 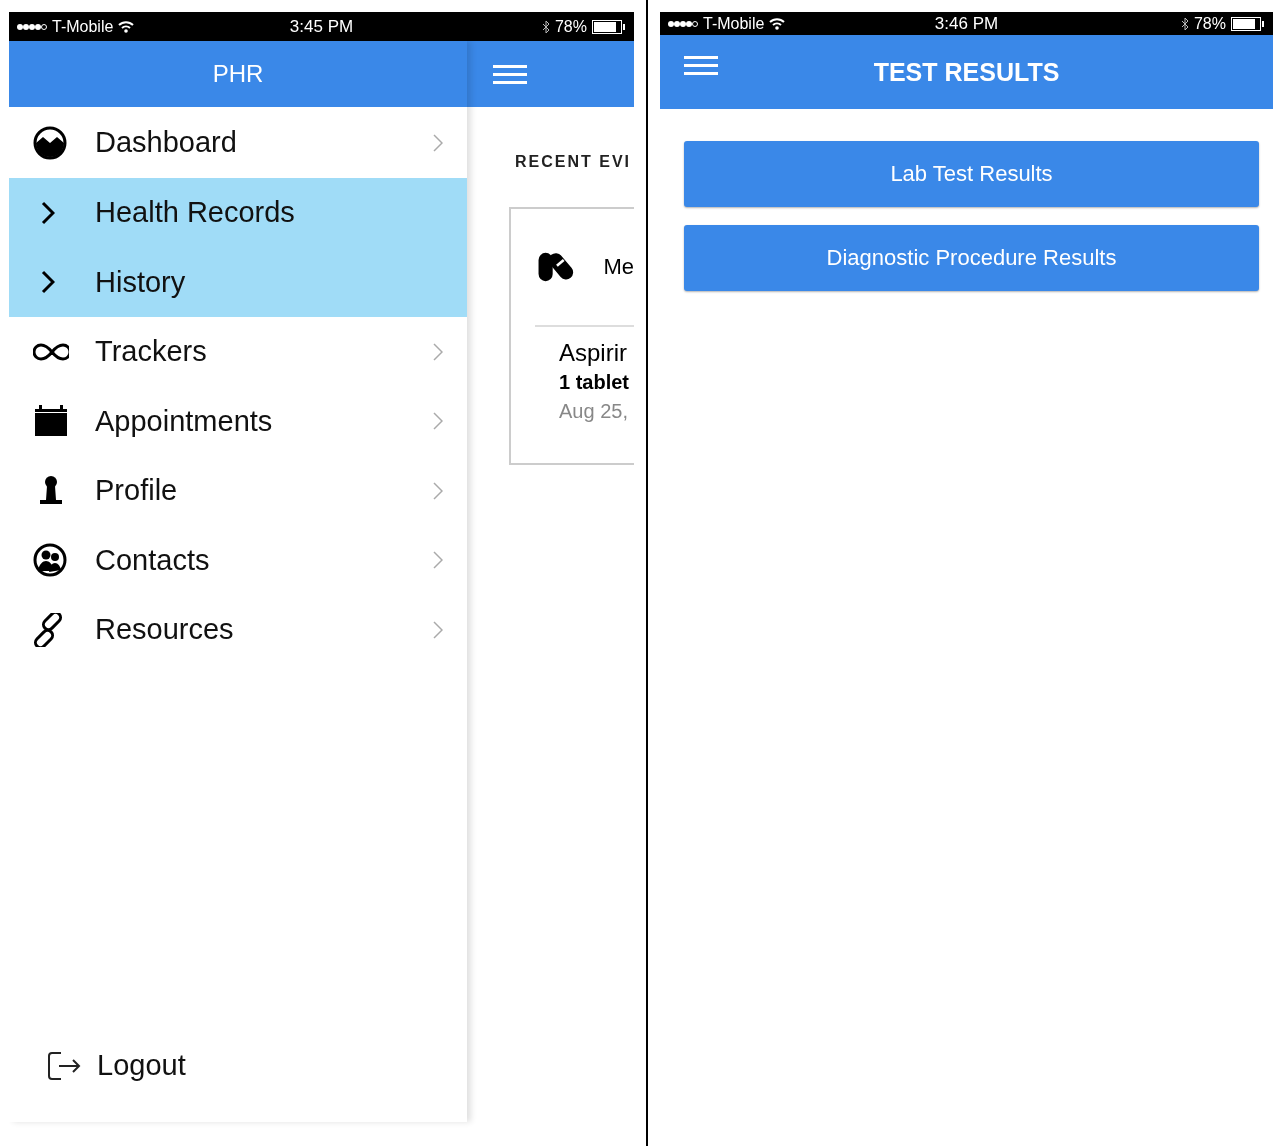 I want to click on dosage-text: 1 tablet, so click(x=595, y=382).